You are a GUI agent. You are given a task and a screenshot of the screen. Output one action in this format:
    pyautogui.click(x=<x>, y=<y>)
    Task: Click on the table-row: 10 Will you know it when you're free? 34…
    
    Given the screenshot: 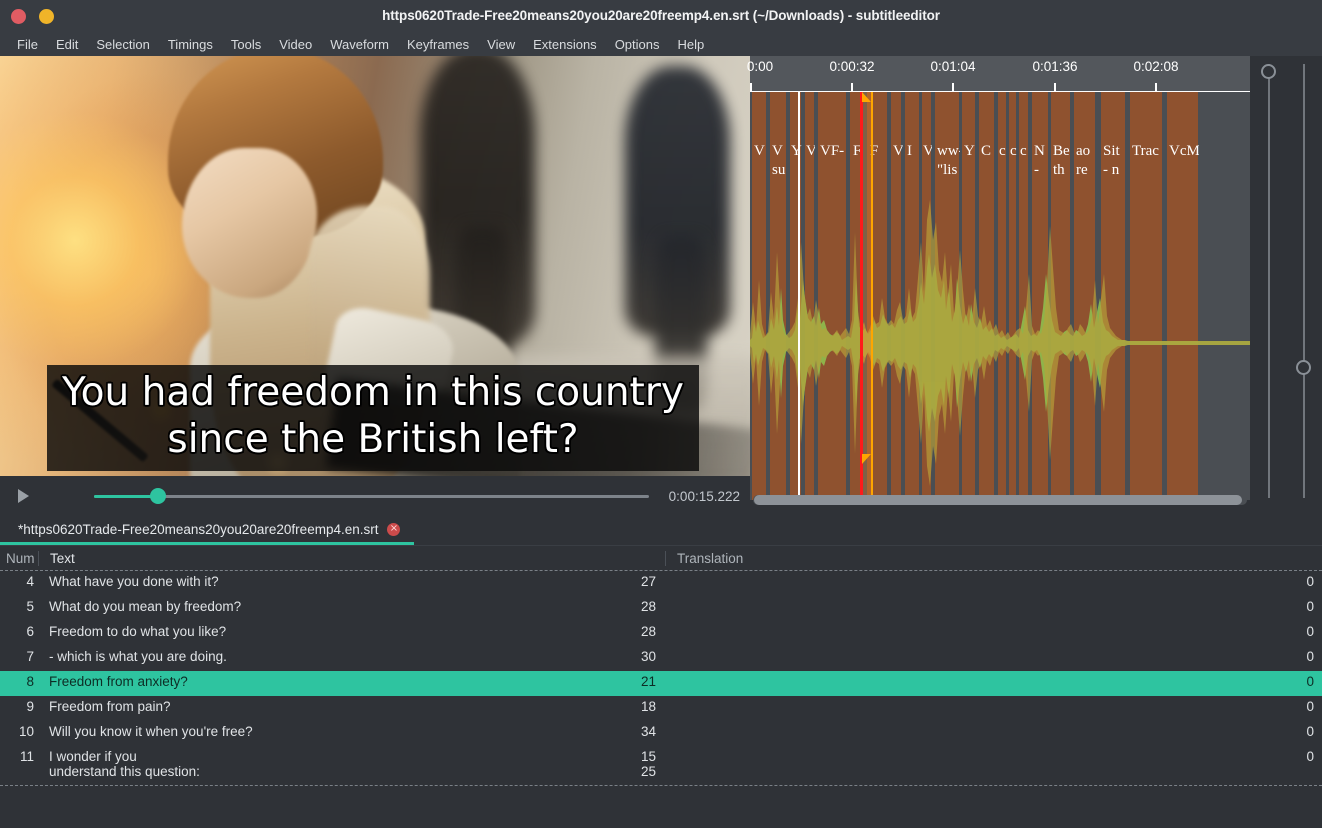 What is the action you would take?
    pyautogui.click(x=661, y=733)
    